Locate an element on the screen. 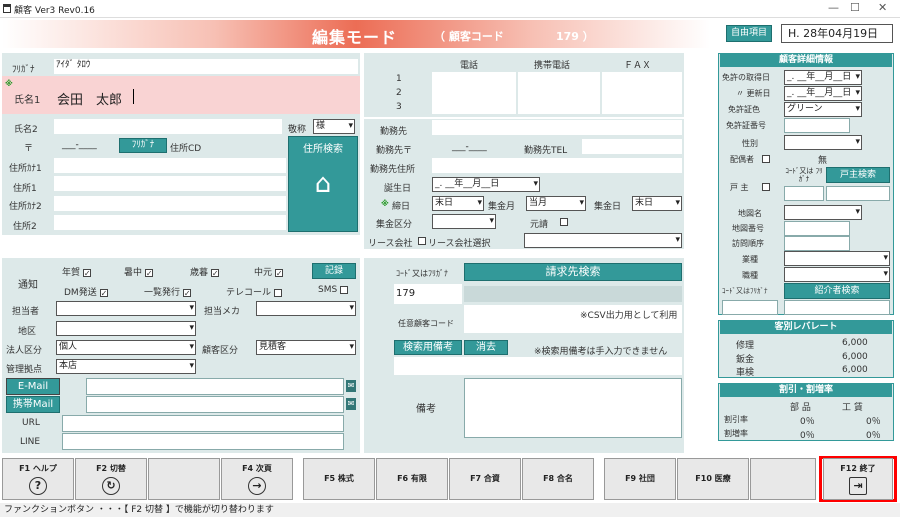  industry-select is located at coordinates (837, 258).